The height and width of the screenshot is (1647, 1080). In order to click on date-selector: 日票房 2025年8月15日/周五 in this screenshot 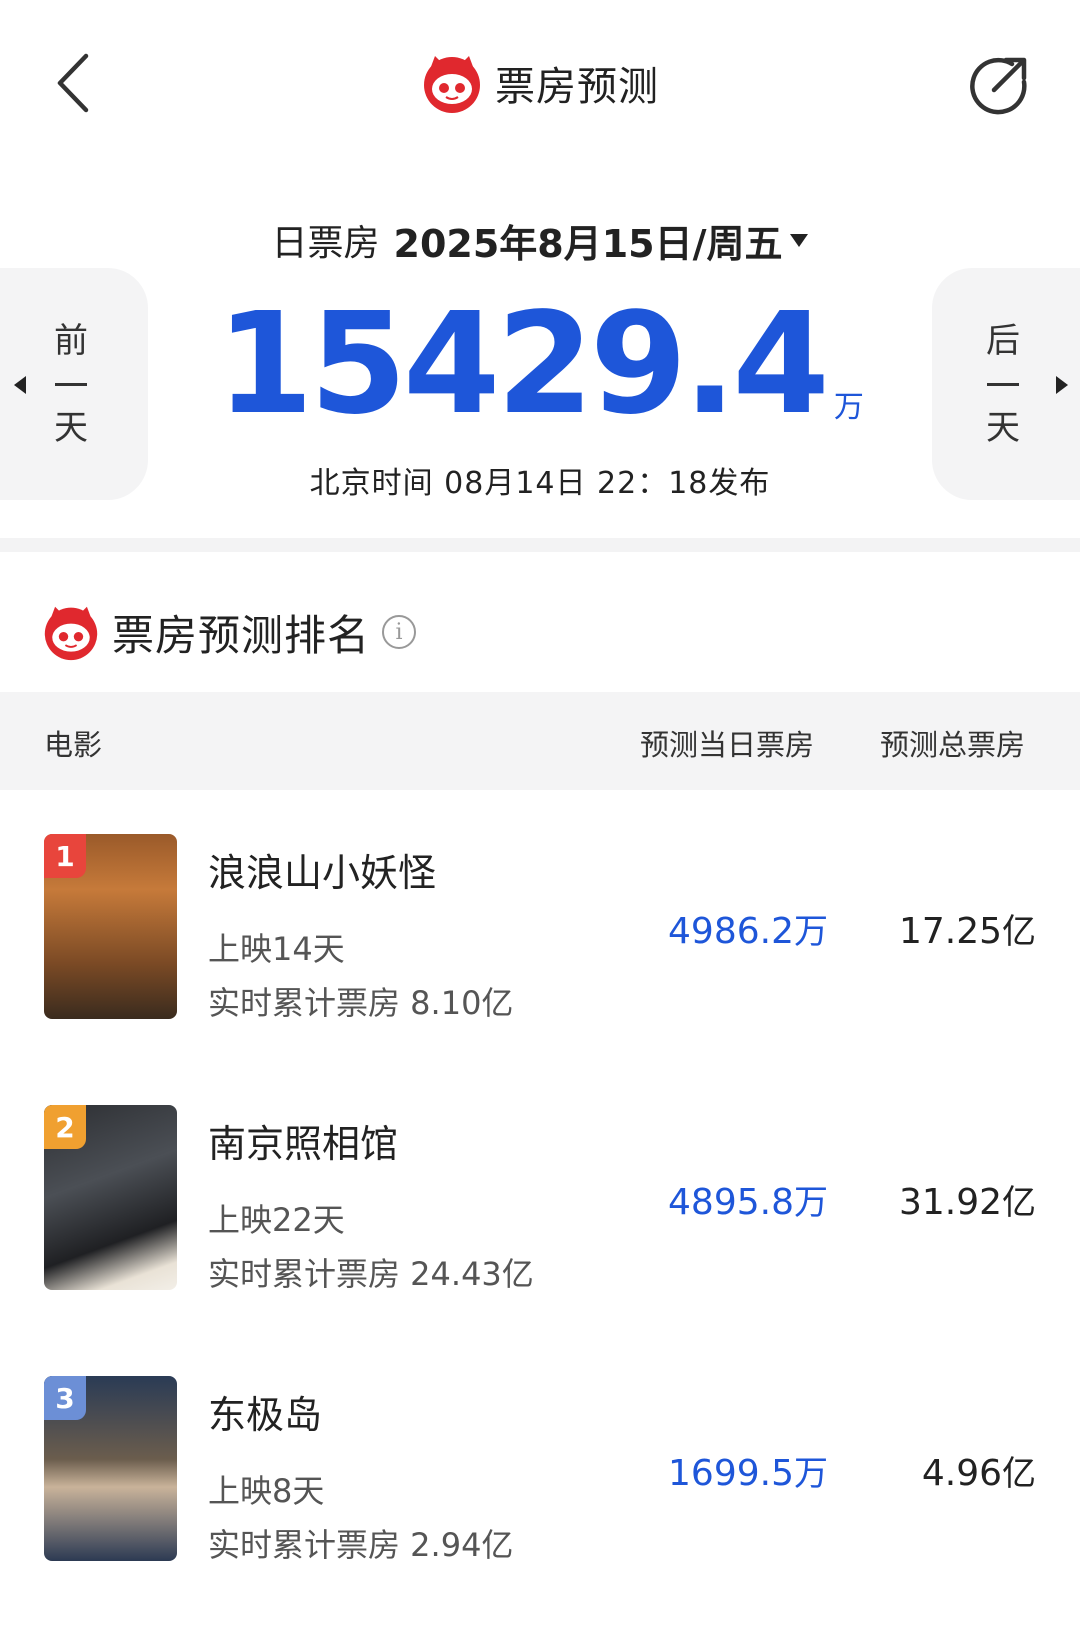, I will do `click(540, 240)`.